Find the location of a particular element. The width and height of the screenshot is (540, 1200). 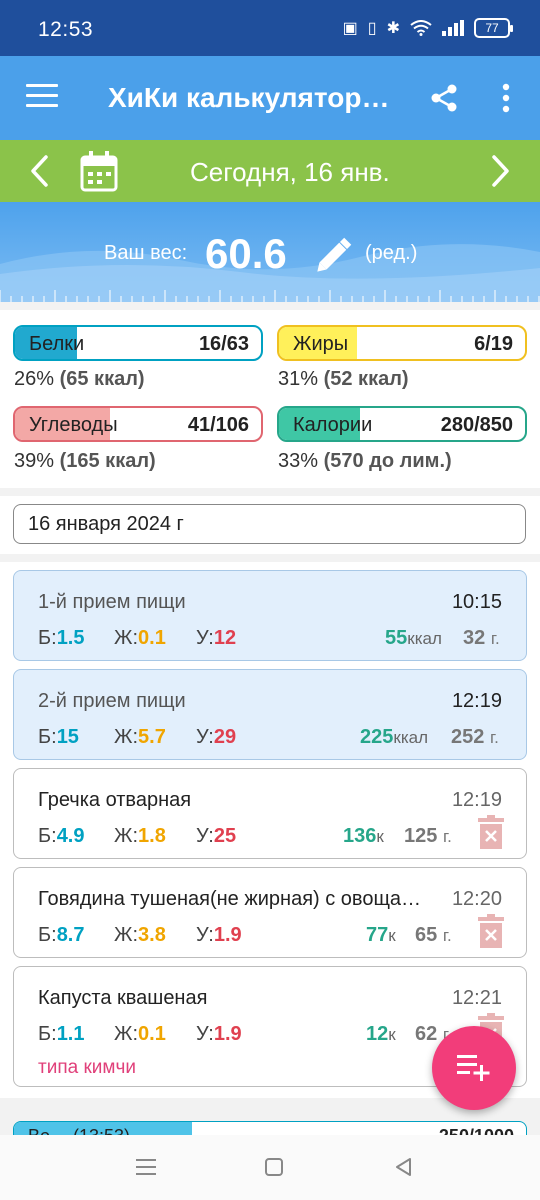

carbs-label: Углеводы is located at coordinates (73, 425).